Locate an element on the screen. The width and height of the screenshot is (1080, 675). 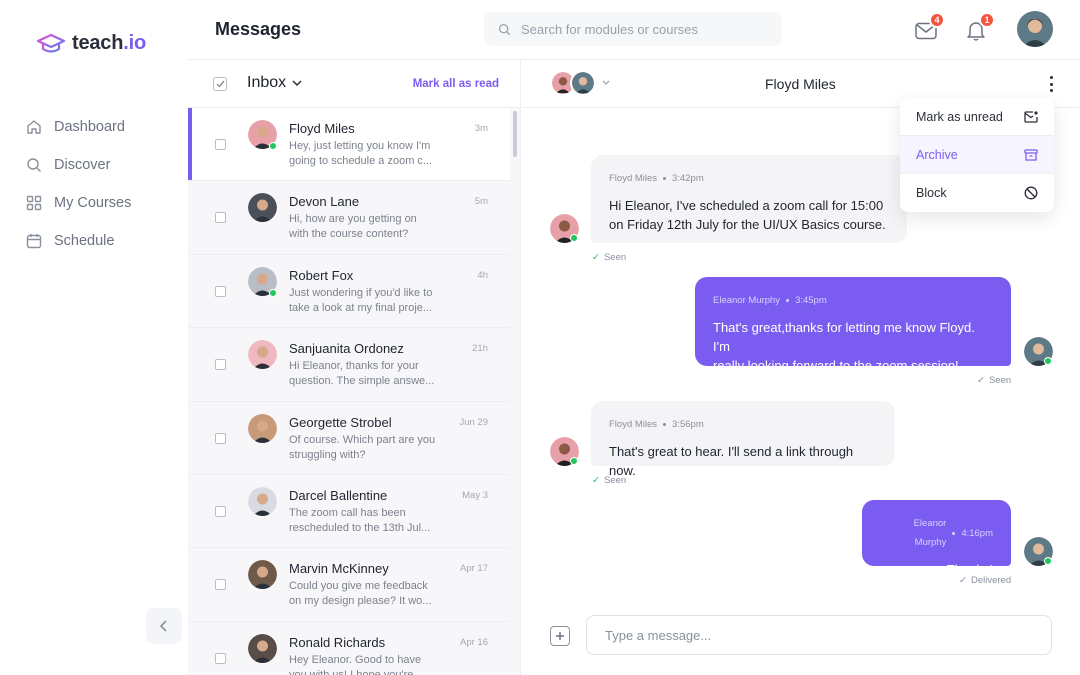
sidebar-item-discover: Discover is located at coordinates (78, 165).